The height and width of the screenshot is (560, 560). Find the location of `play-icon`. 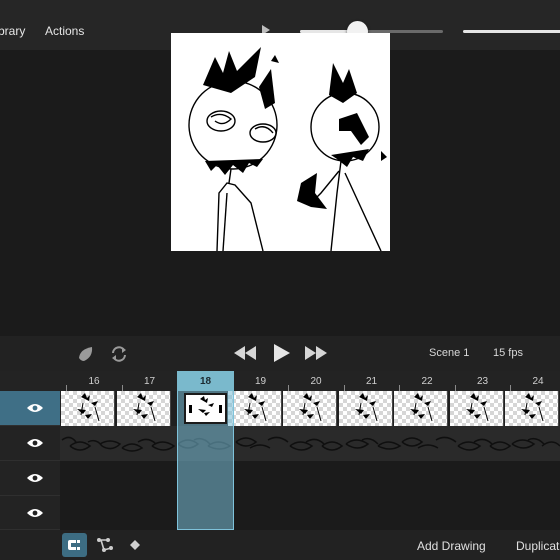

play-icon is located at coordinates (282, 353).